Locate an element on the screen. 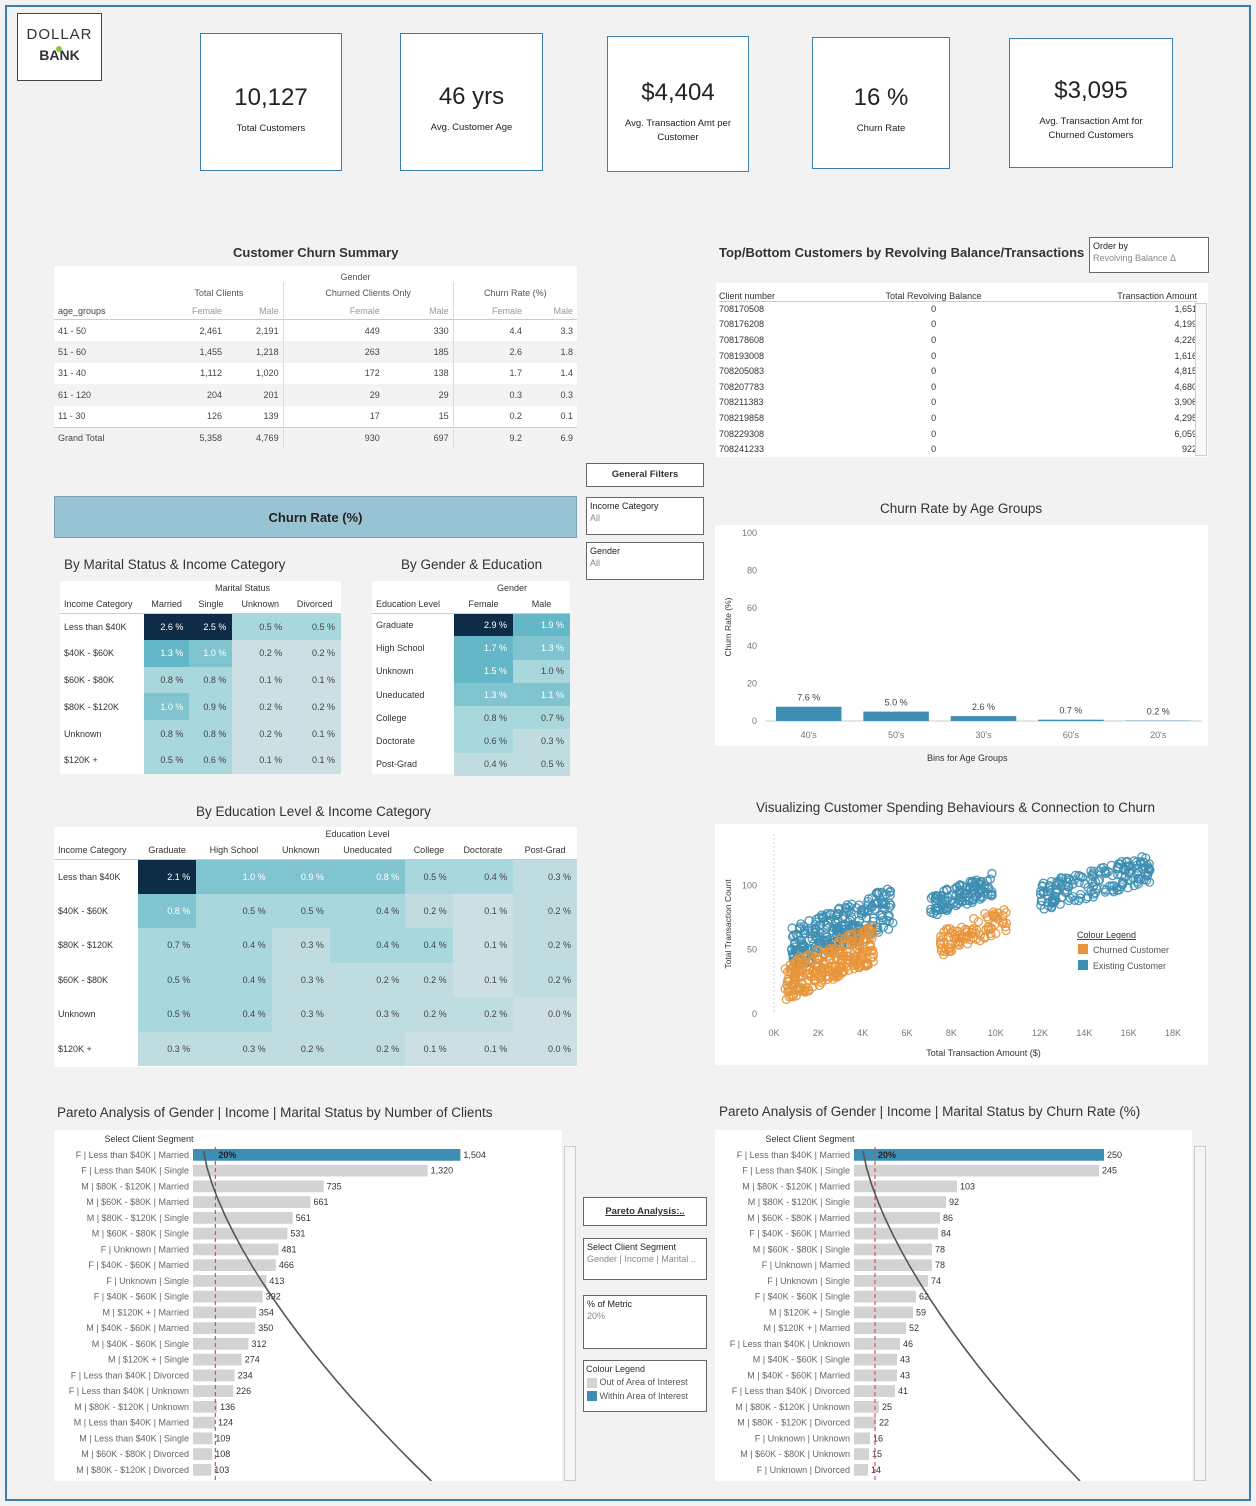 This screenshot has width=1256, height=1506. heatmap-cell: 0.6 % is located at coordinates (211, 760).